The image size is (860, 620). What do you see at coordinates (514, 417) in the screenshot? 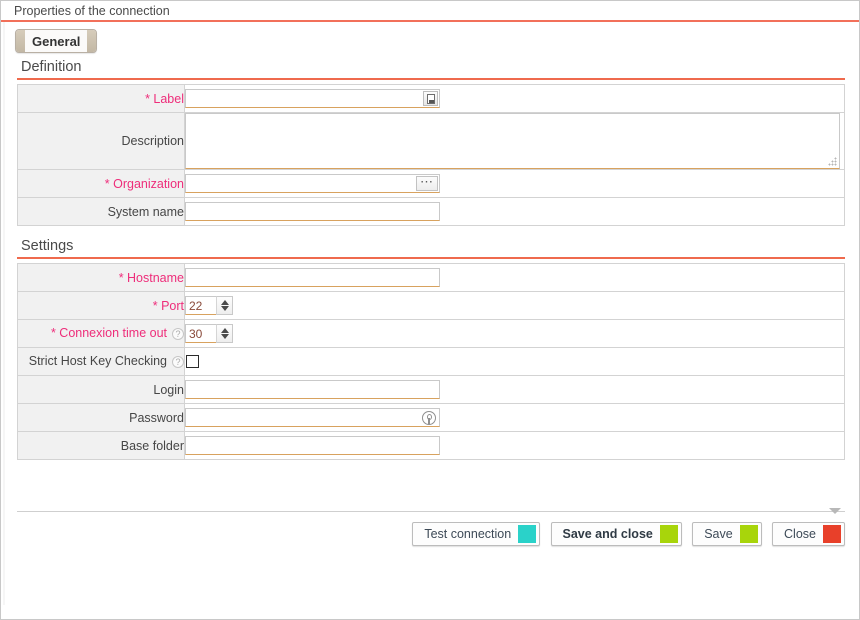
I see `row-password-field` at bounding box center [514, 417].